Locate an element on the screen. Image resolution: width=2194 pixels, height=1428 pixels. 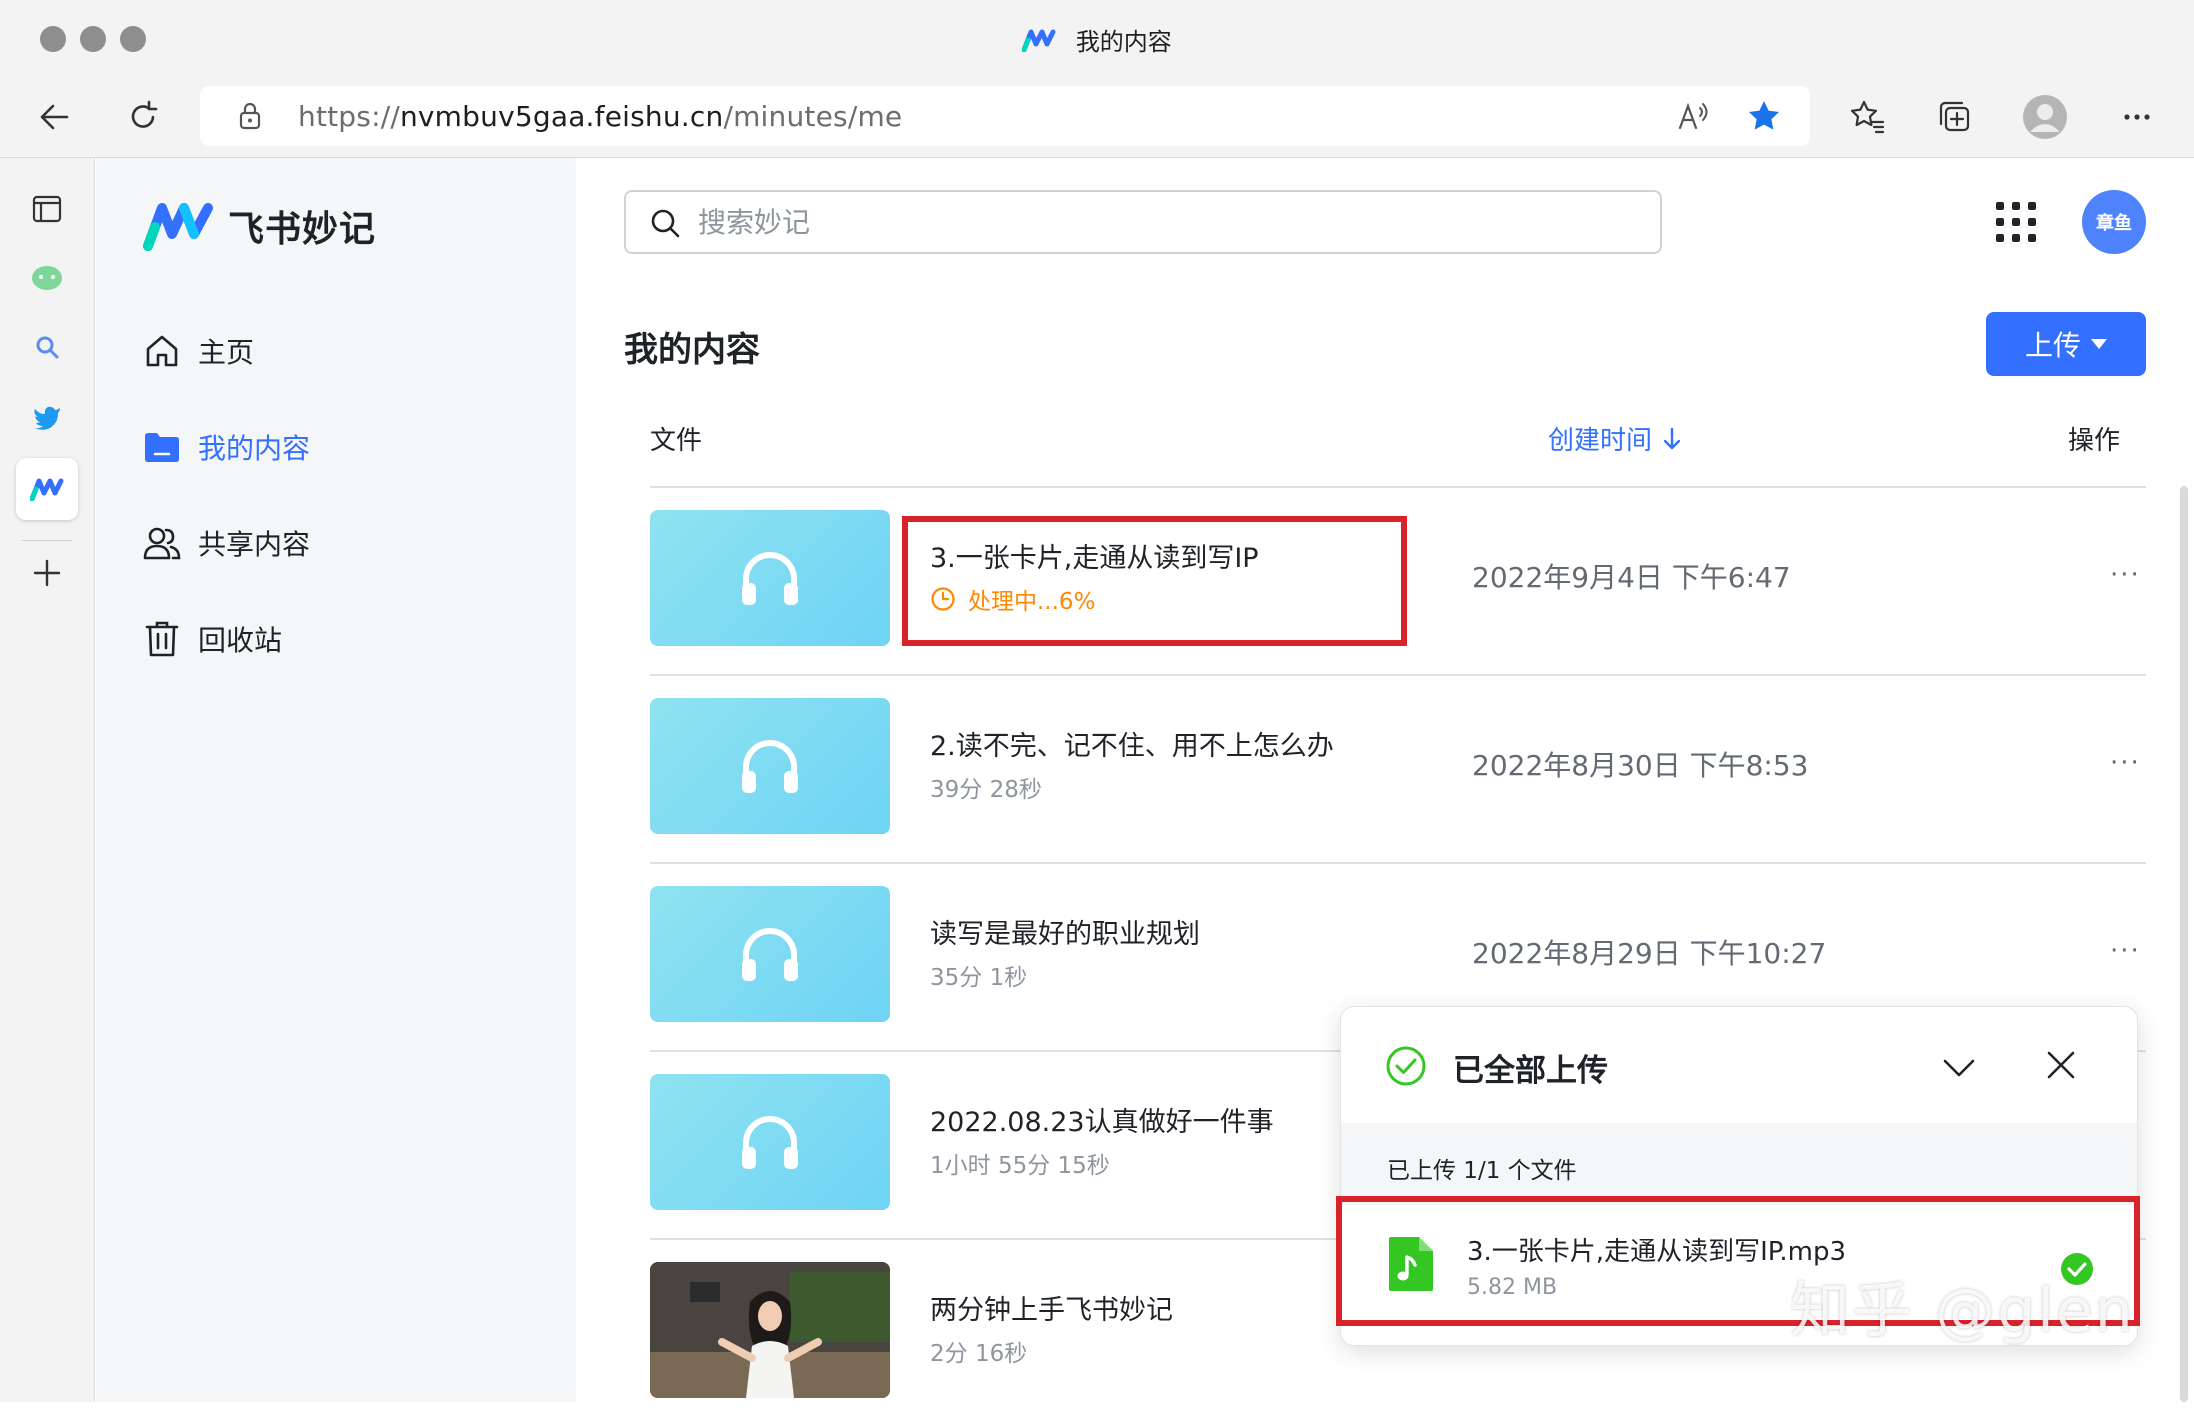
row-duration: 39分 28秒 is located at coordinates (986, 790).